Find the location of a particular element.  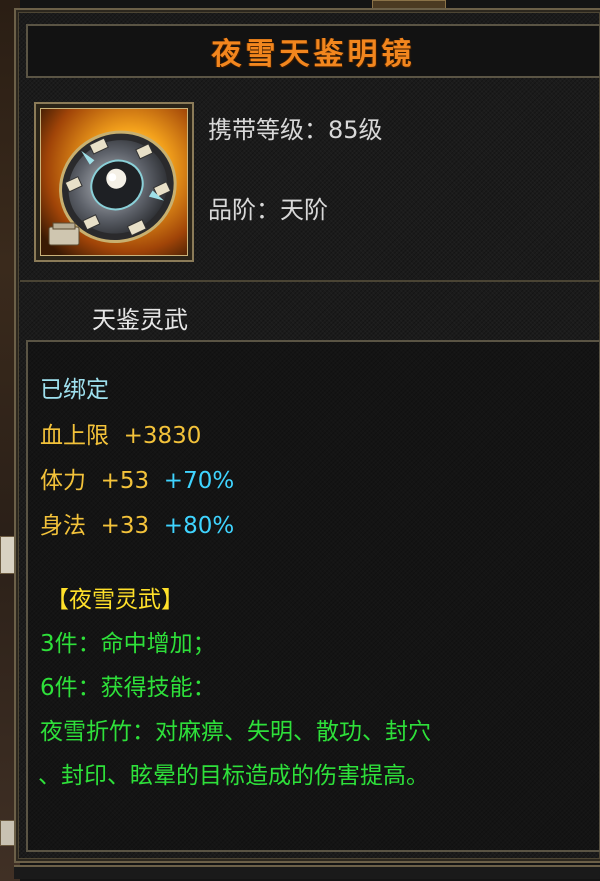

stat-agi: 身法 +33 +80% is located at coordinates (137, 523).